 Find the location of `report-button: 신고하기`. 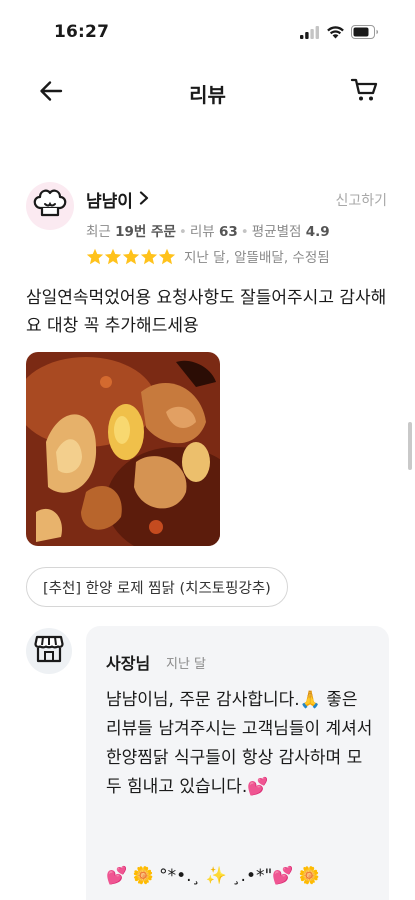

report-button: 신고하기 is located at coordinates (361, 200).